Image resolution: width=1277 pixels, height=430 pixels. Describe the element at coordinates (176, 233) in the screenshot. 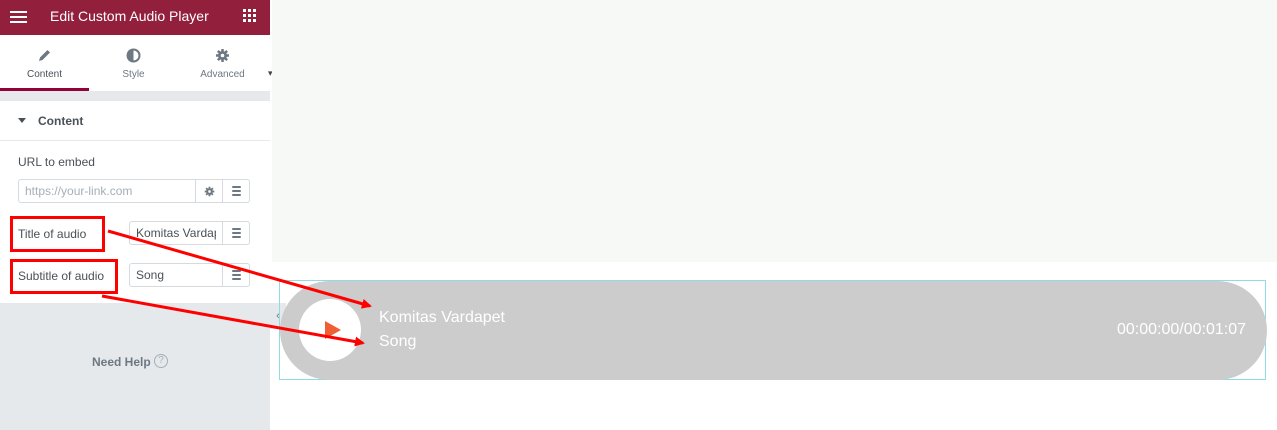

I see `title-input` at that location.